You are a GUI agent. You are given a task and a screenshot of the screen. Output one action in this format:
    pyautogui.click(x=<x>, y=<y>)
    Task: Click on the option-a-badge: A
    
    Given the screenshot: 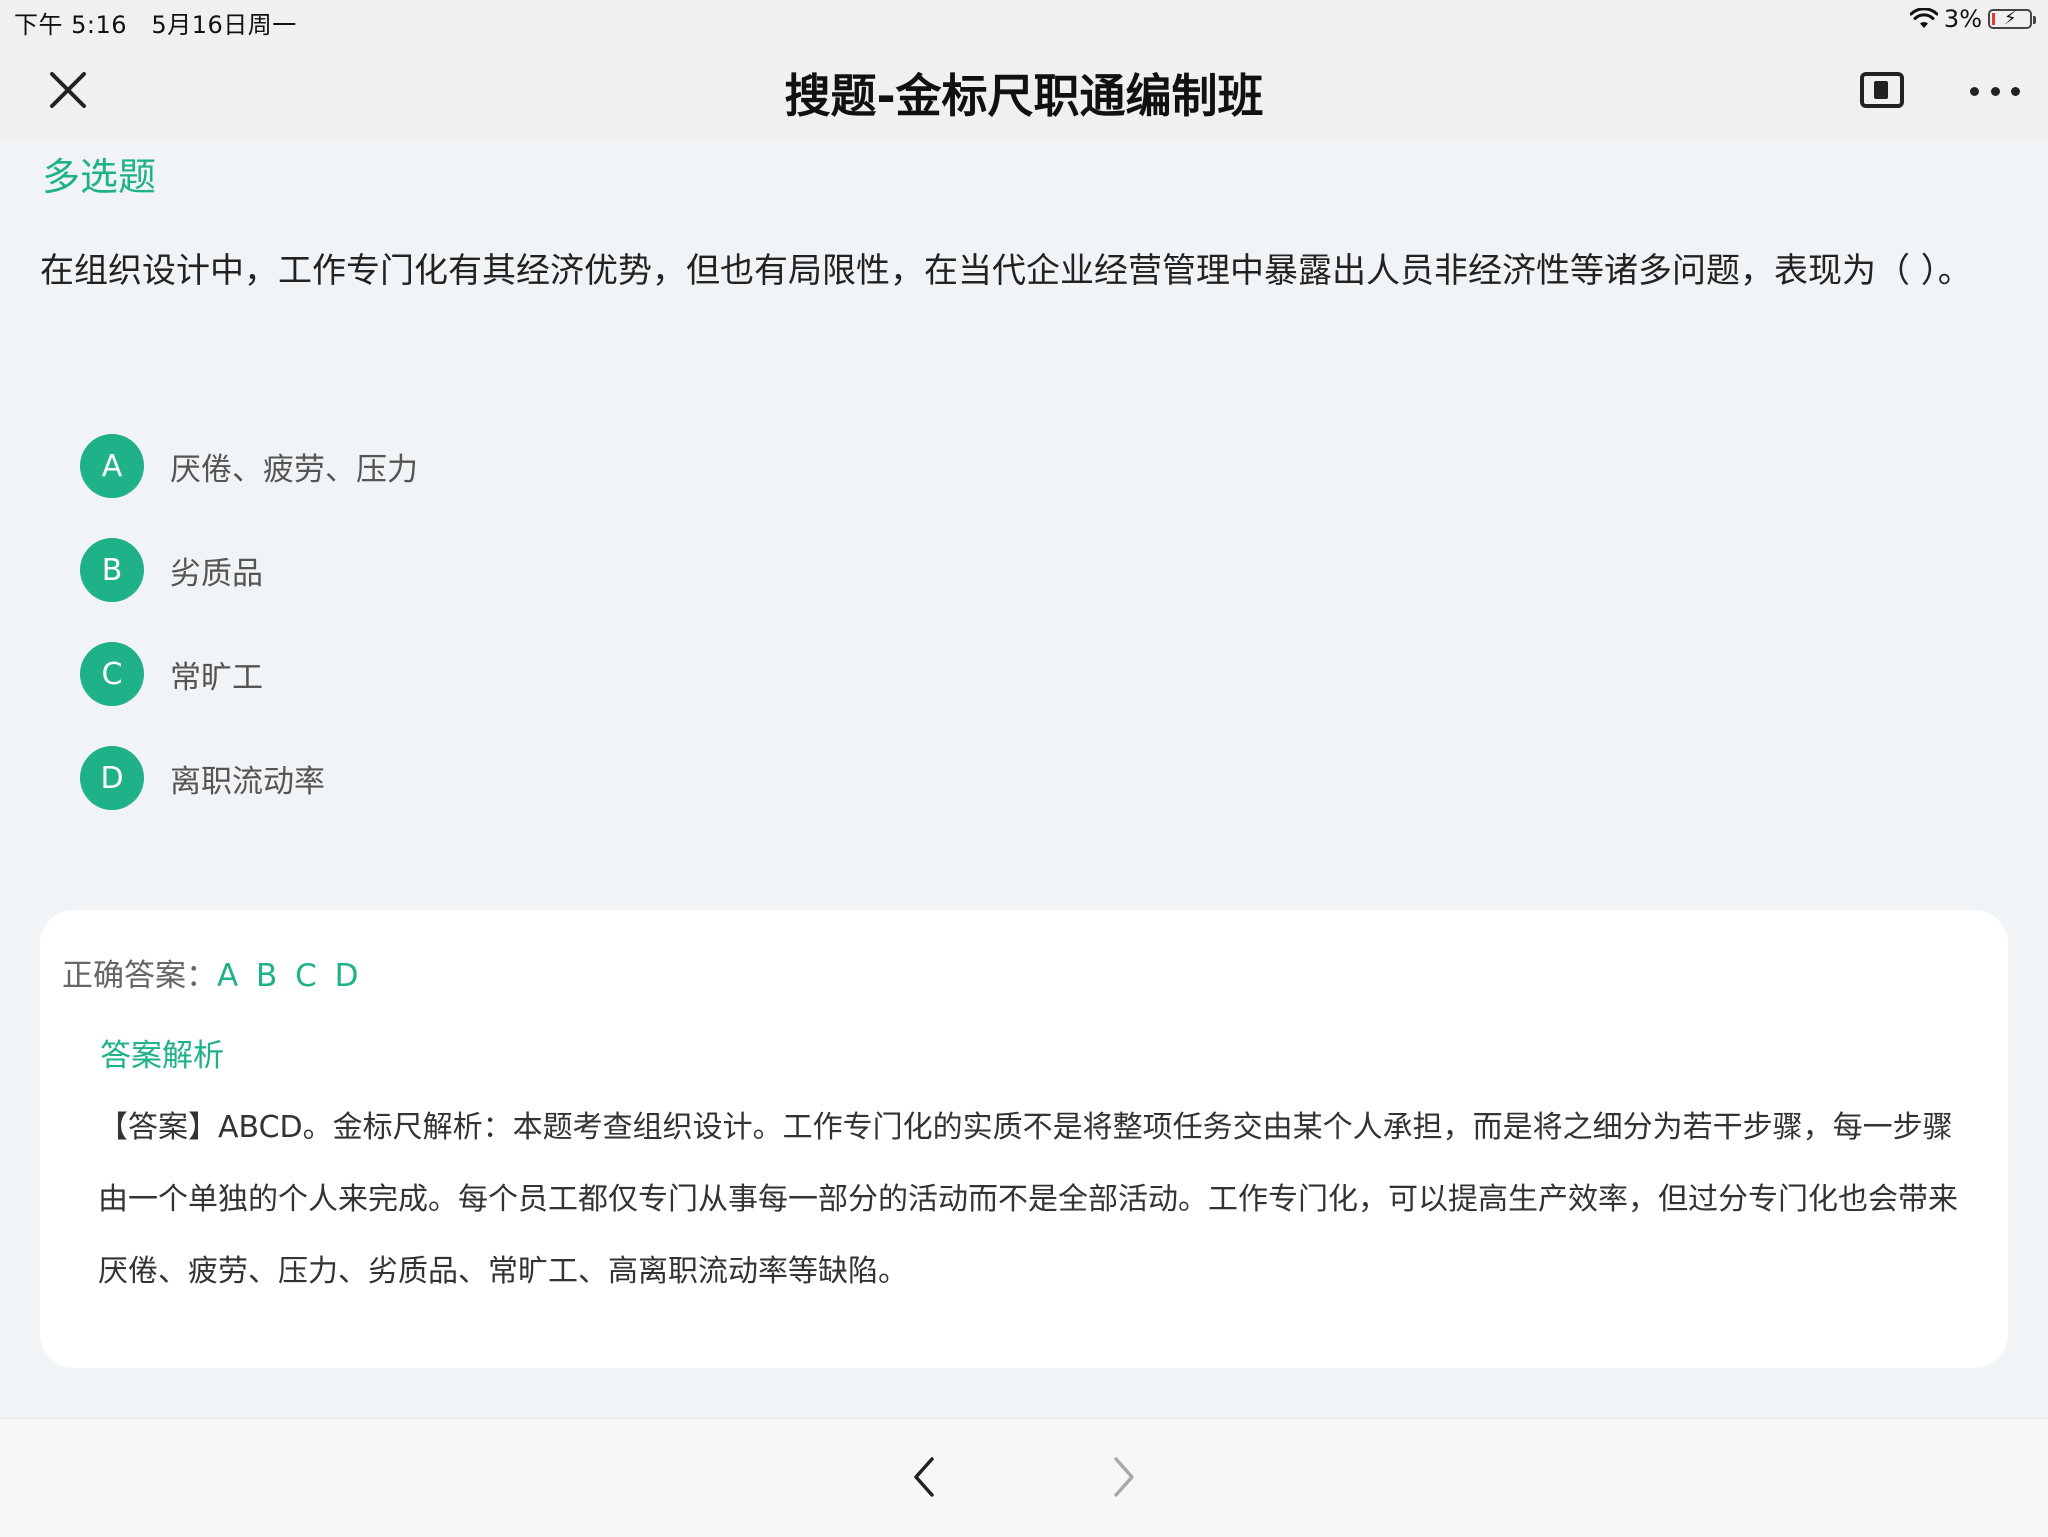 What is the action you would take?
    pyautogui.click(x=112, y=466)
    